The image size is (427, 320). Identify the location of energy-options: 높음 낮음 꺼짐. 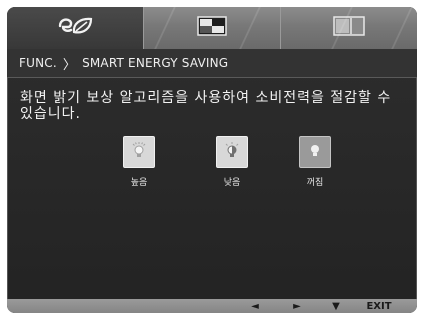
(230, 171).